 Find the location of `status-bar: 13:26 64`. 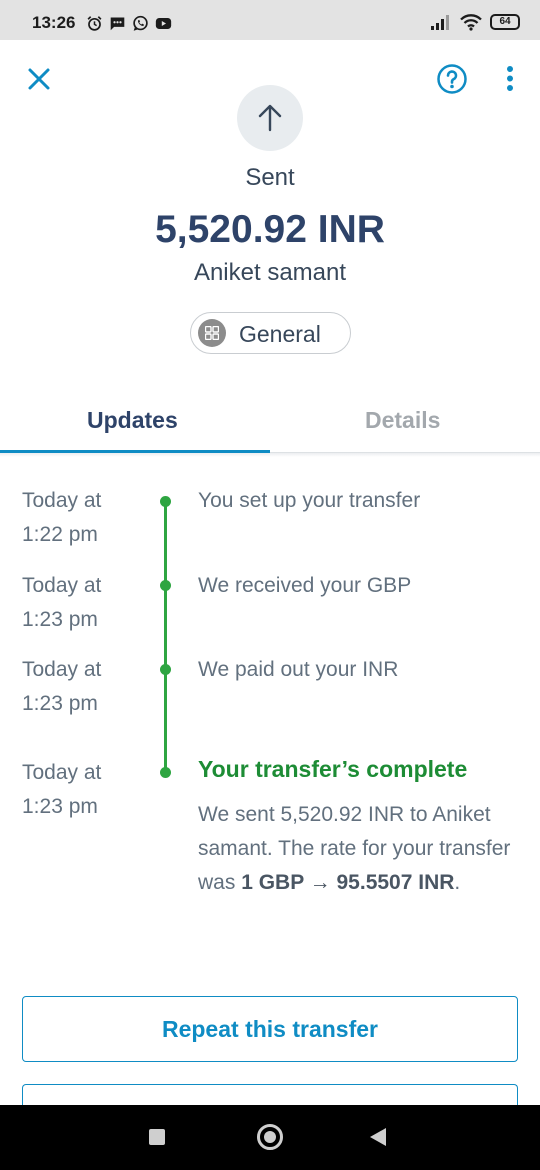

status-bar: 13:26 64 is located at coordinates (270, 20).